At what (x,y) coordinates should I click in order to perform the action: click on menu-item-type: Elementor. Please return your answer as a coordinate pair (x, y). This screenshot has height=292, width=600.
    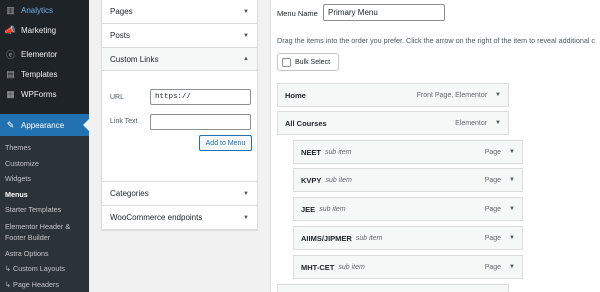
    Looking at the image, I should click on (471, 123).